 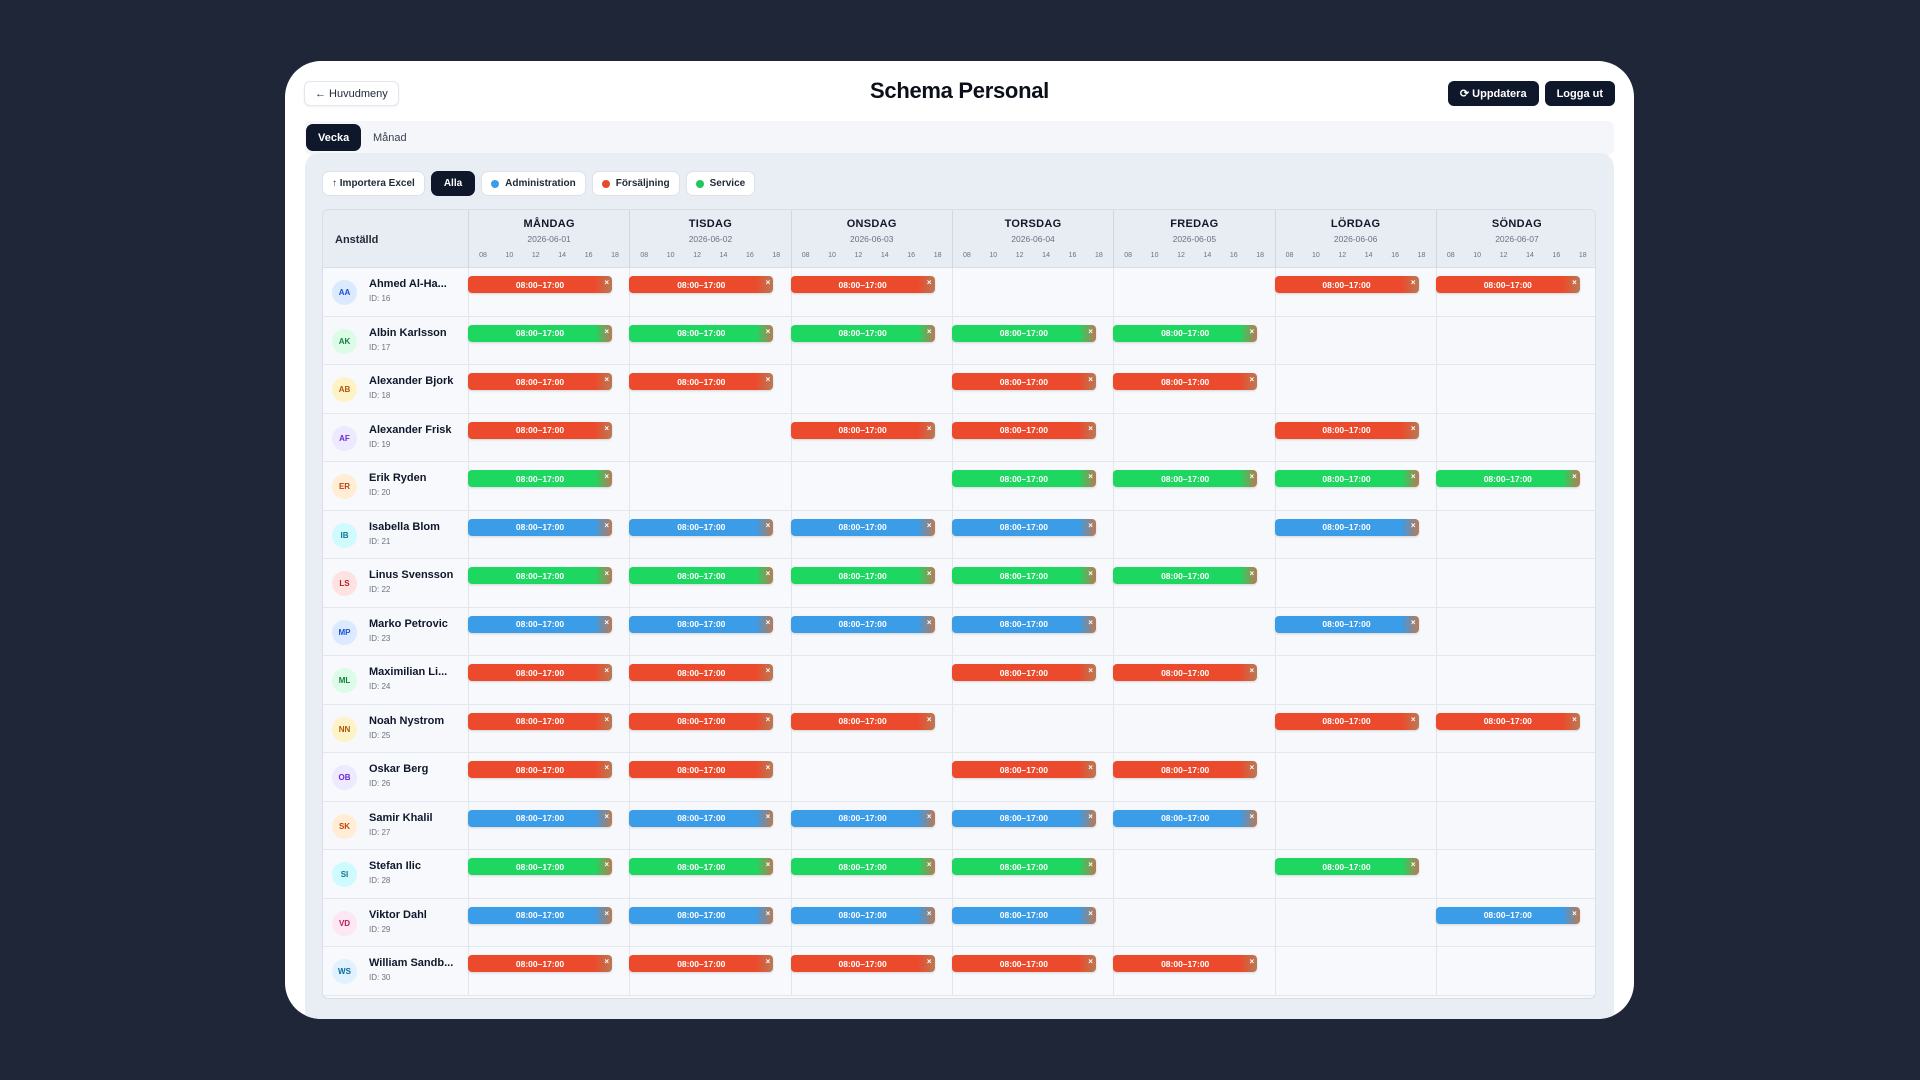 What do you see at coordinates (373, 183) in the screenshot?
I see `import-excel-button: ↑ Importera Excel` at bounding box center [373, 183].